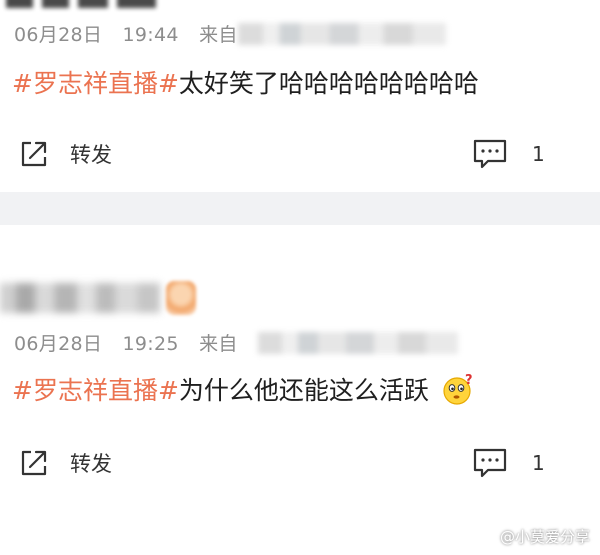 This screenshot has width=600, height=555. I want to click on post-meta: 06月28日 19:44 来自, so click(126, 33).